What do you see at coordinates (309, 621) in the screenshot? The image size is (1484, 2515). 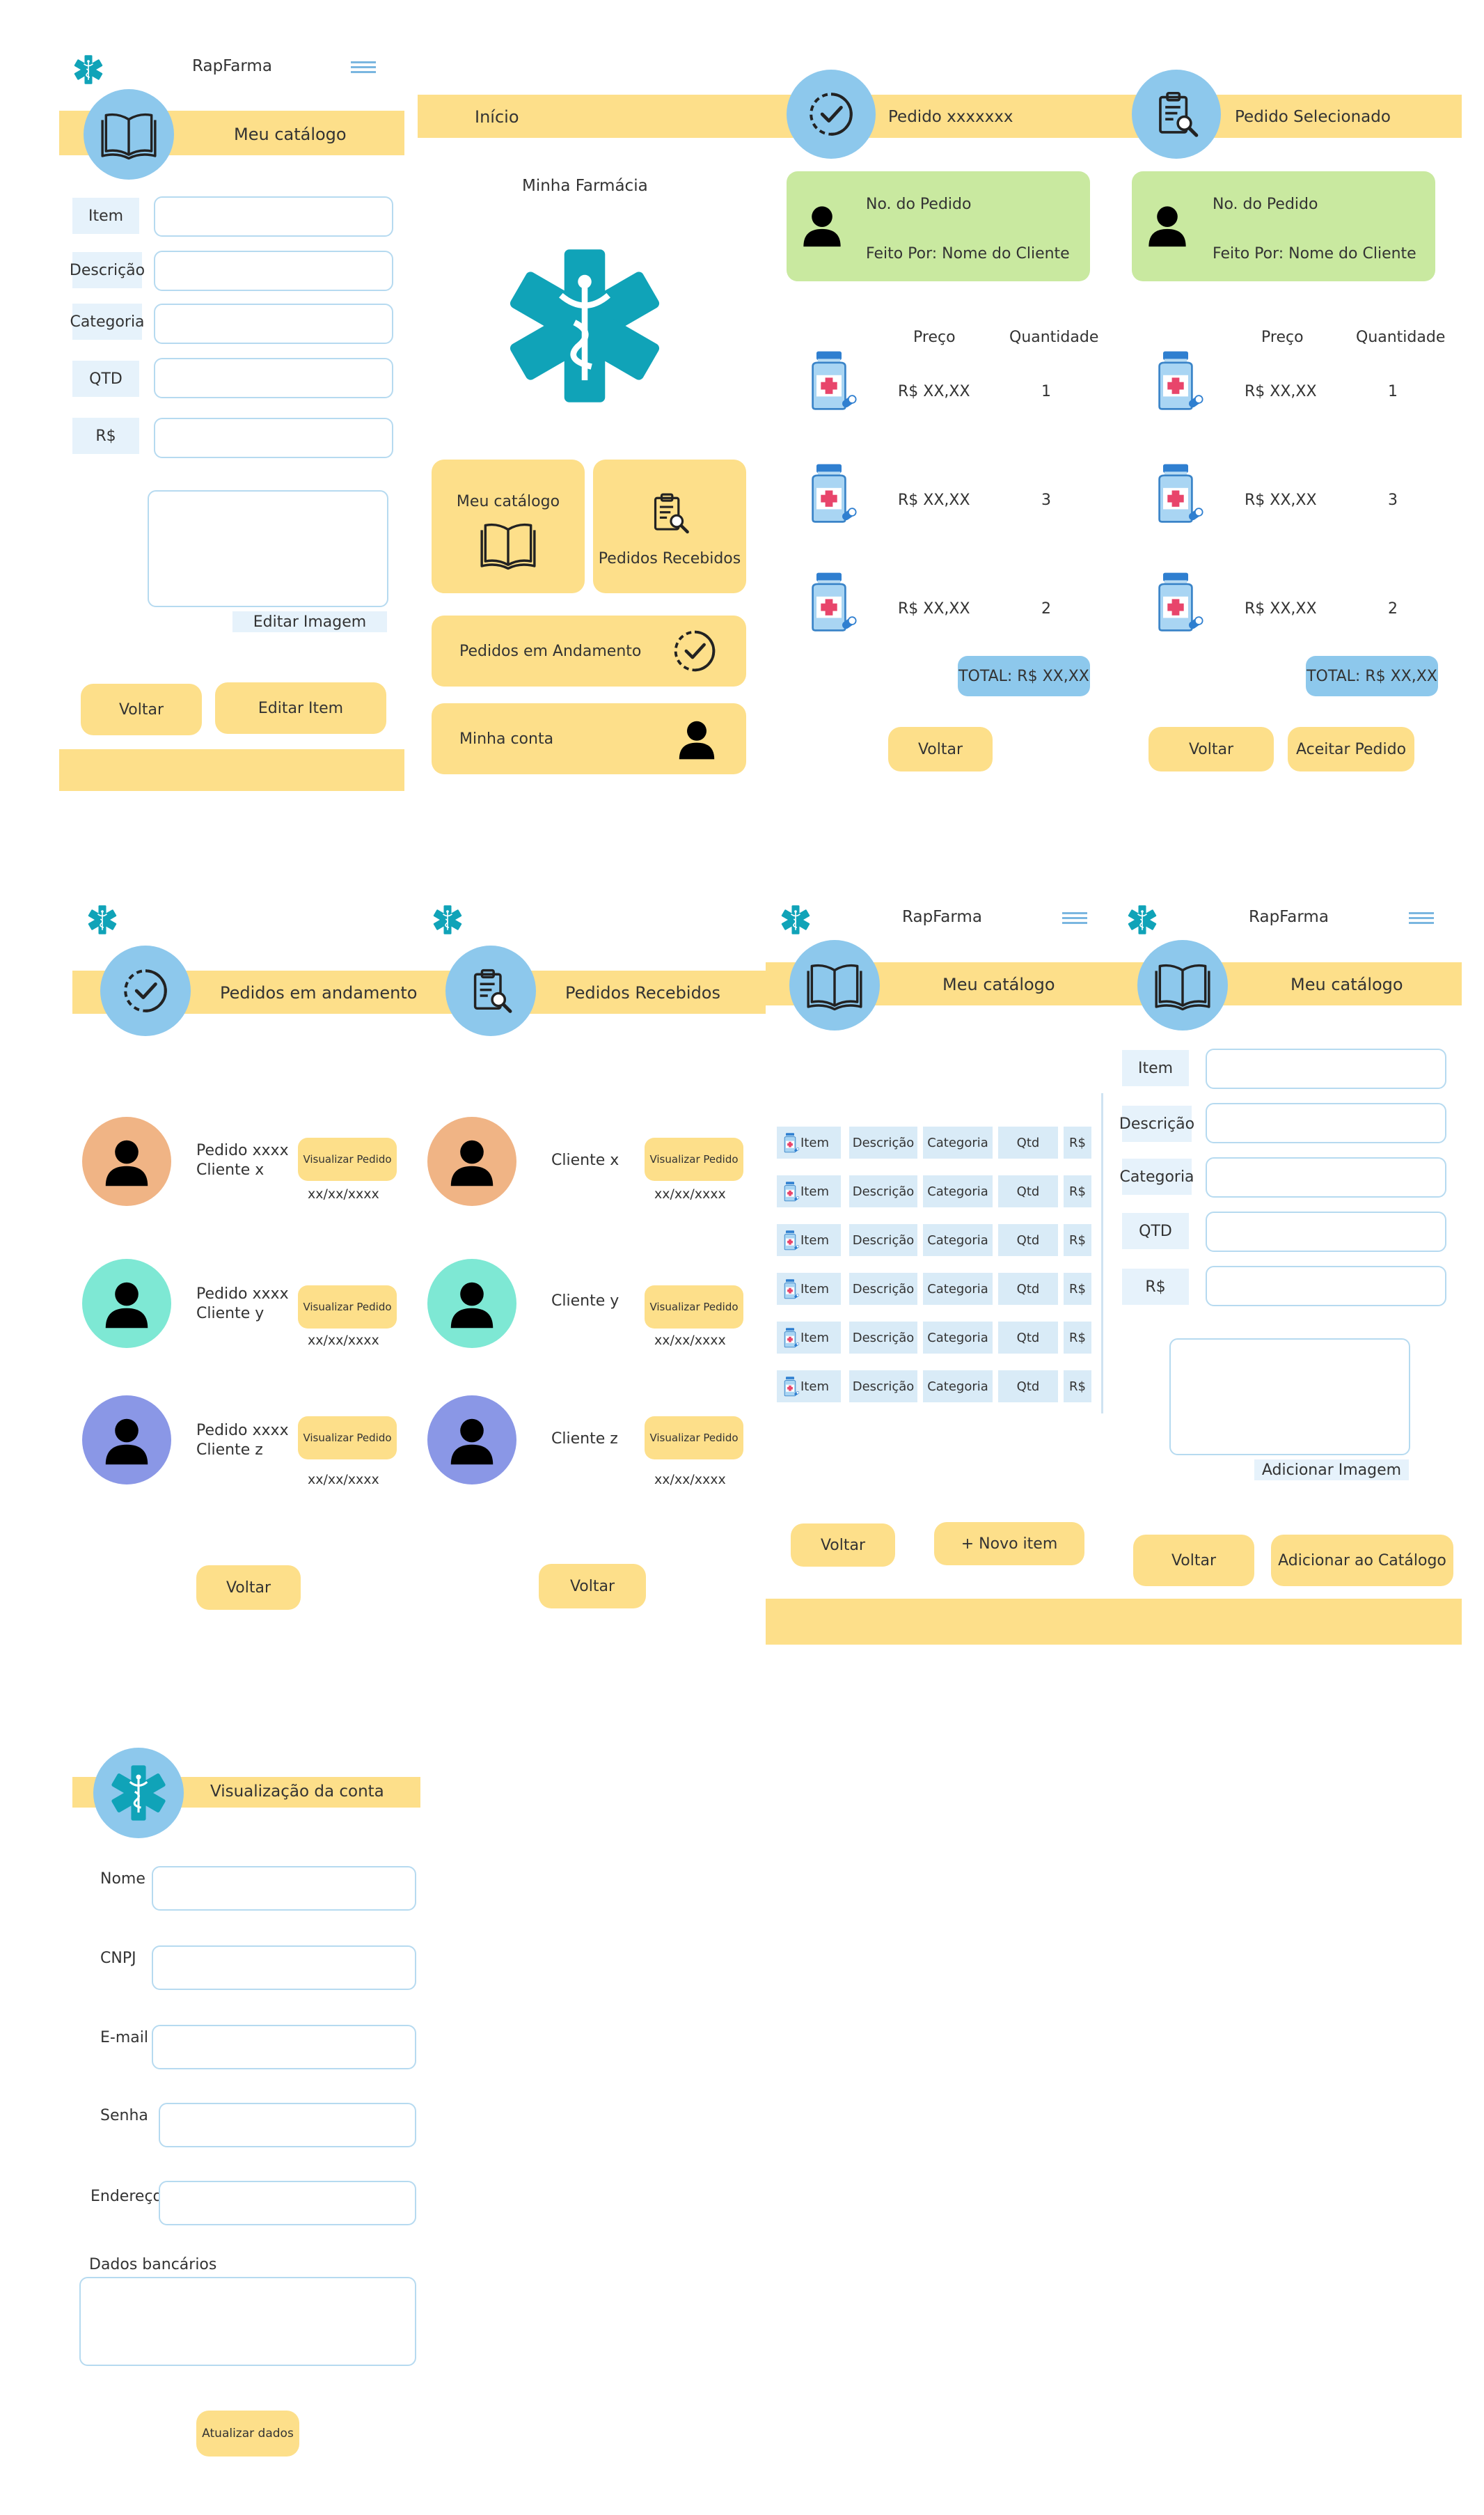 I see `edit-image-label: Editar Imagem` at bounding box center [309, 621].